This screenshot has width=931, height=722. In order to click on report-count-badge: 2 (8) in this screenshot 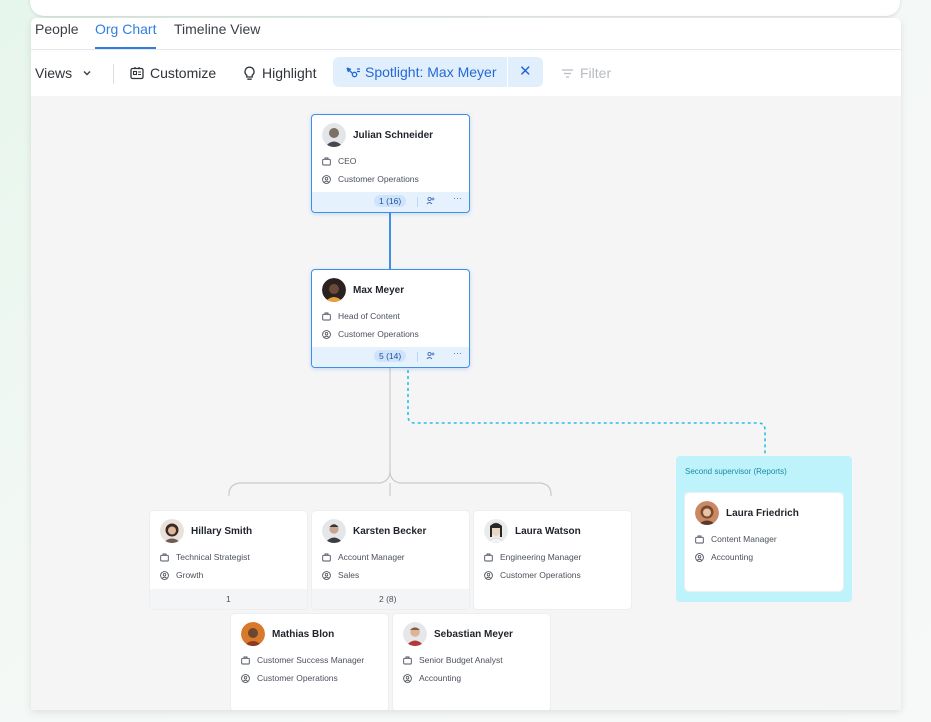, I will do `click(387, 599)`.